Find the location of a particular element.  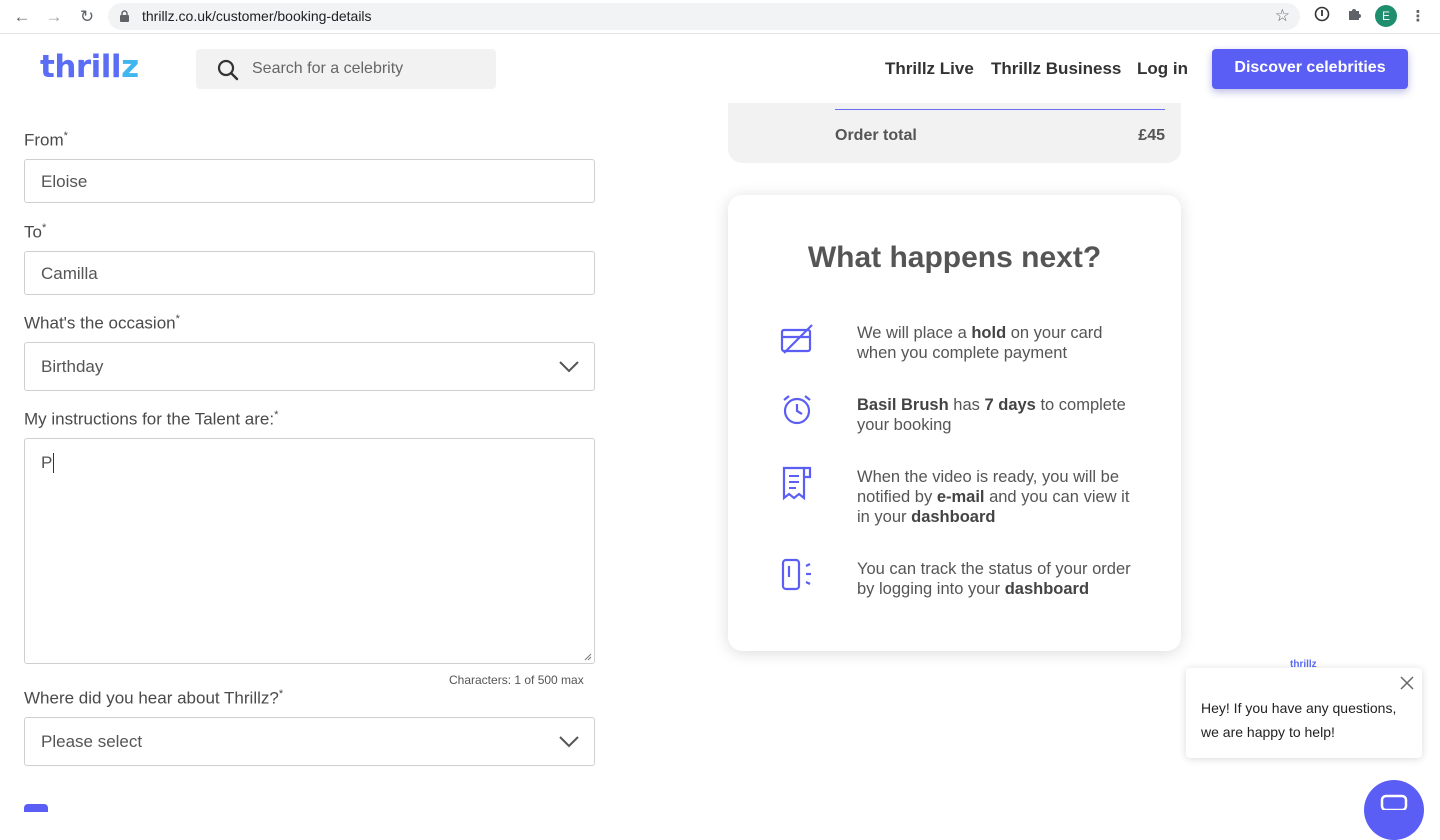

next-steps-title: What happens next? is located at coordinates (954, 257).